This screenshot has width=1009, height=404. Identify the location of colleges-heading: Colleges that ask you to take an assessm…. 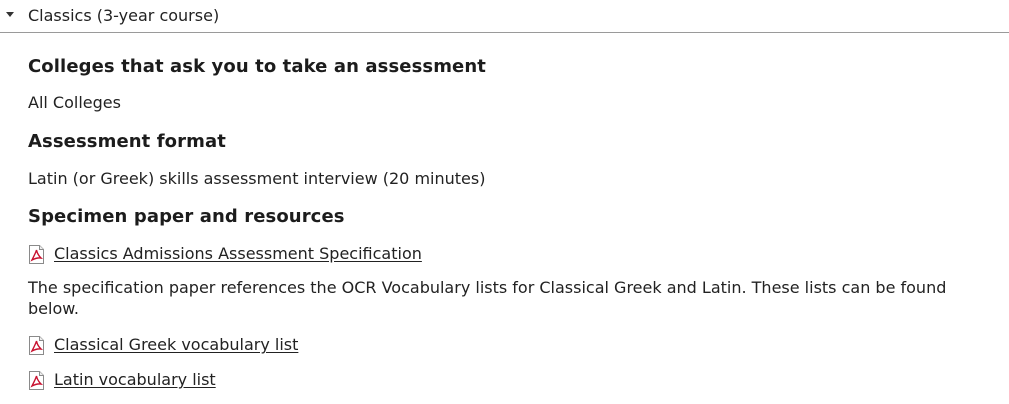
(257, 66).